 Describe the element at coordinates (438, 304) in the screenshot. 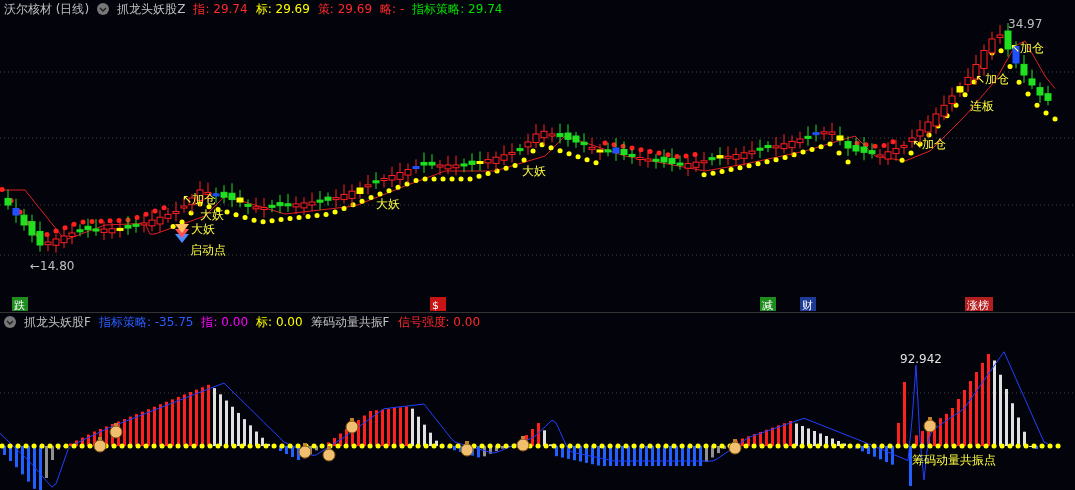

I see `signal-tag: $` at that location.